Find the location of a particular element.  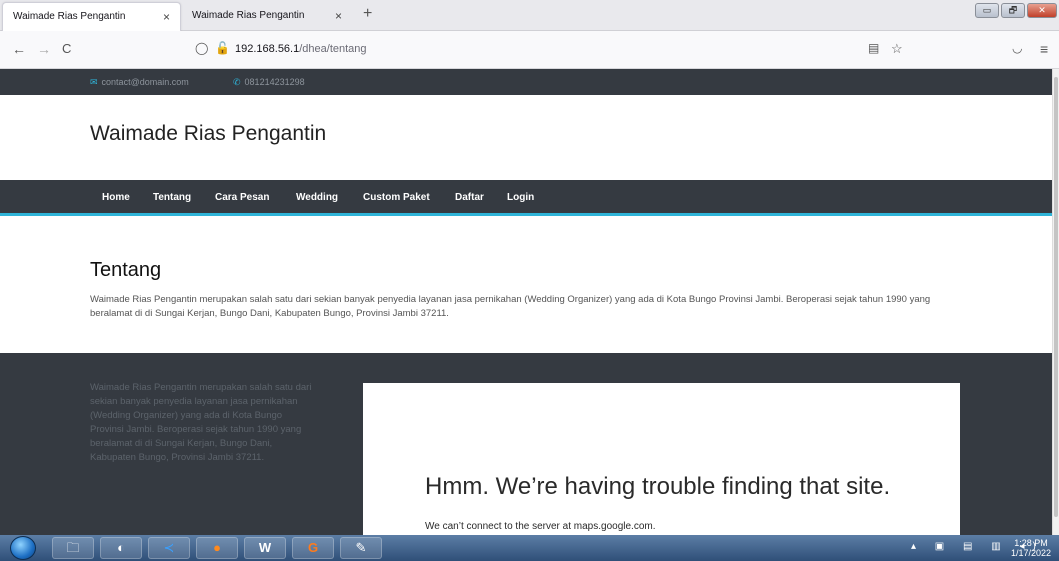

new-tab-icon: + is located at coordinates (367, 14).